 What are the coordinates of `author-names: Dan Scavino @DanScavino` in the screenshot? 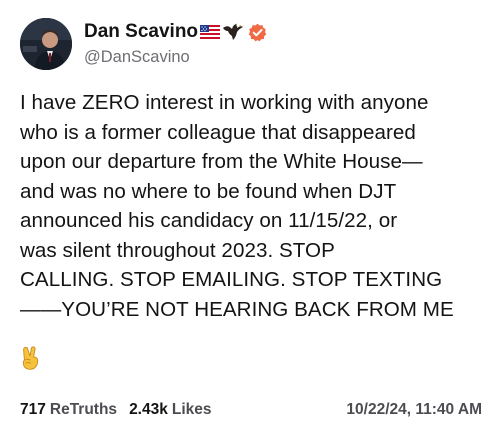 It's located at (175, 44).